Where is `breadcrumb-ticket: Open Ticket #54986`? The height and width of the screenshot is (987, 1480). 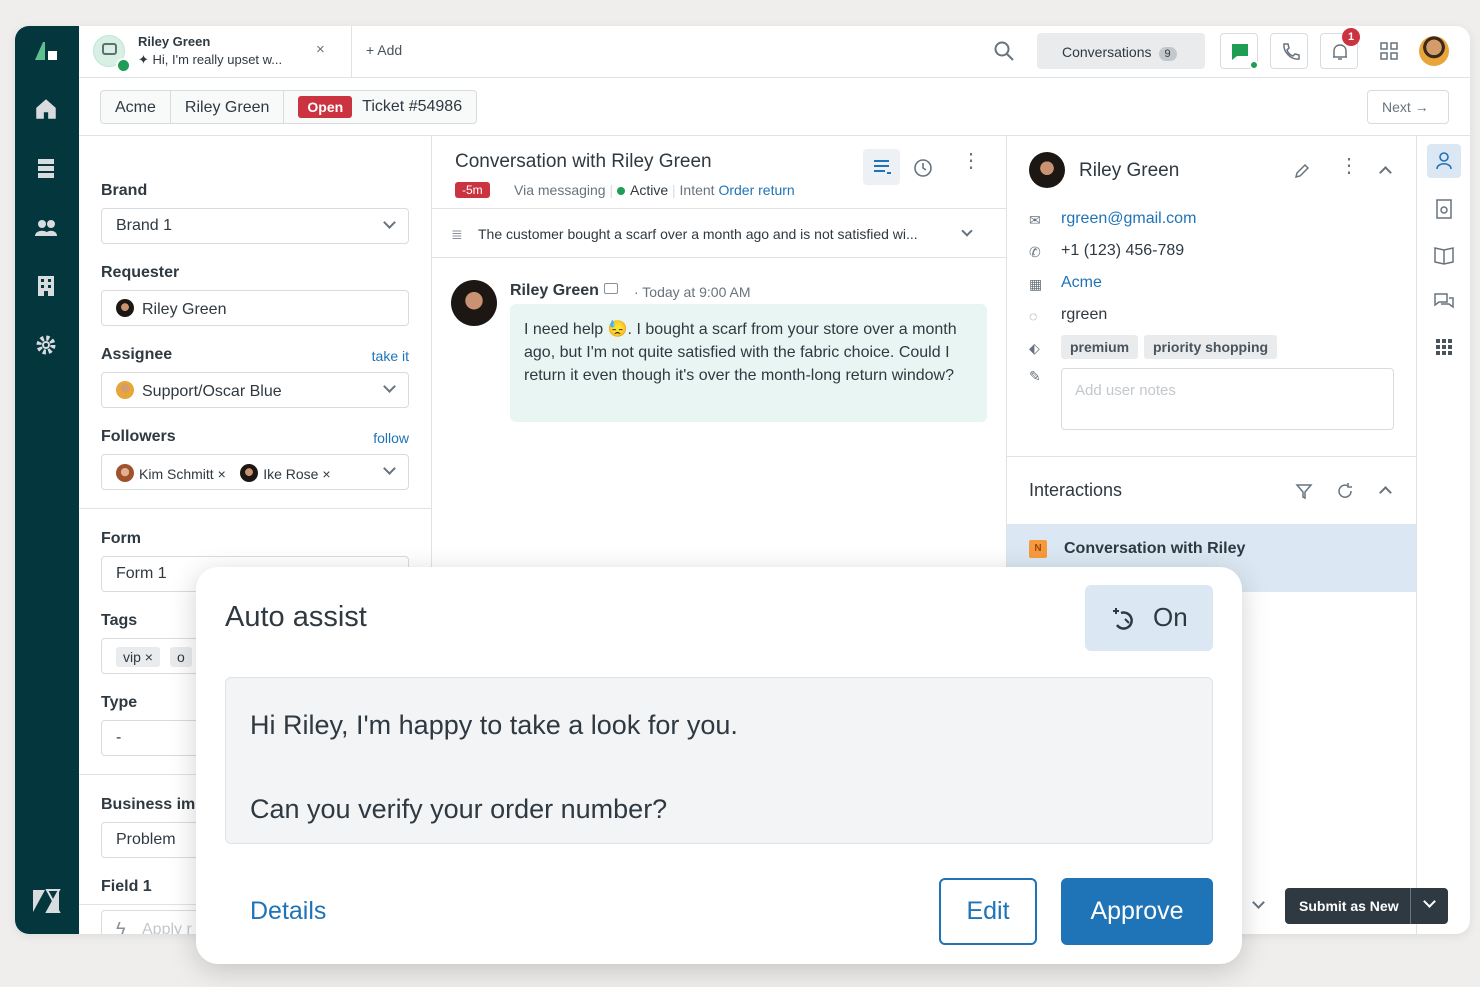 breadcrumb-ticket: Open Ticket #54986 is located at coordinates (380, 107).